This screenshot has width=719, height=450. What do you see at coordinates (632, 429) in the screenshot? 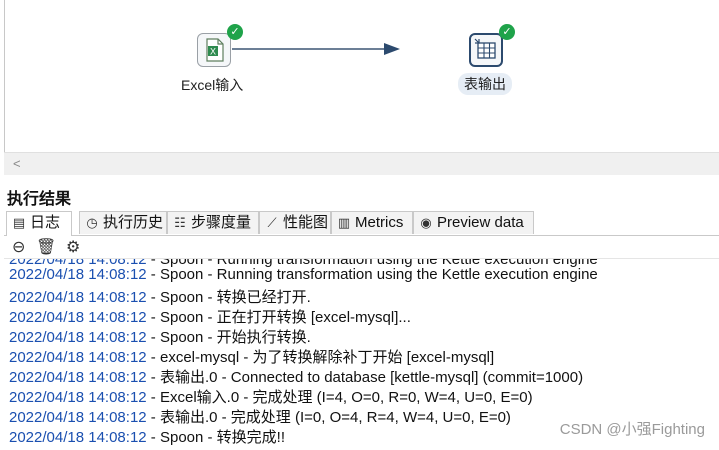
I see `watermark: CSDN @小强Fighting` at bounding box center [632, 429].